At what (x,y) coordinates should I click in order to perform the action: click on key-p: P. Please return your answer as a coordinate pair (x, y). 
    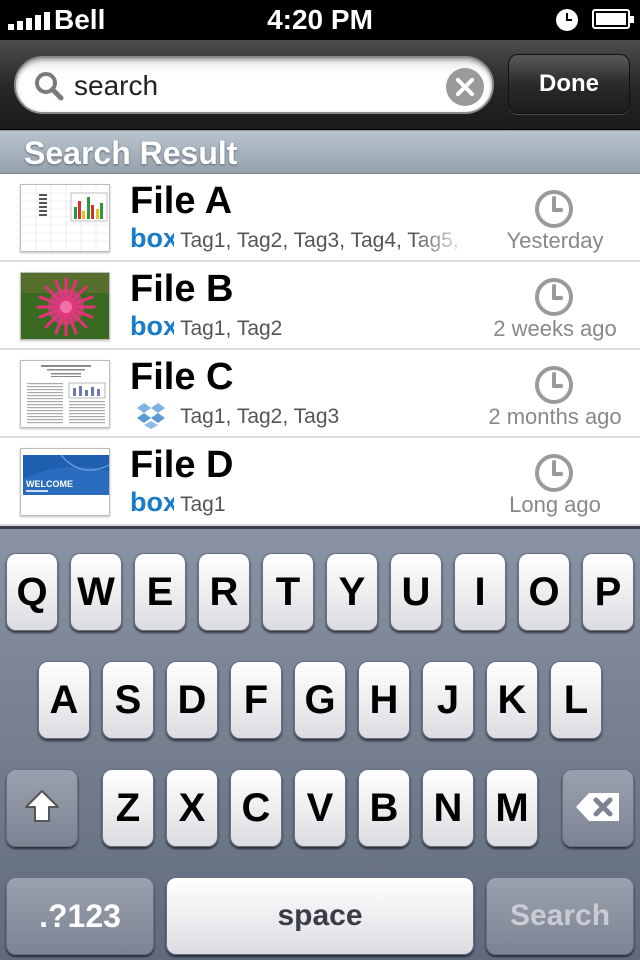
    Looking at the image, I should click on (608, 592).